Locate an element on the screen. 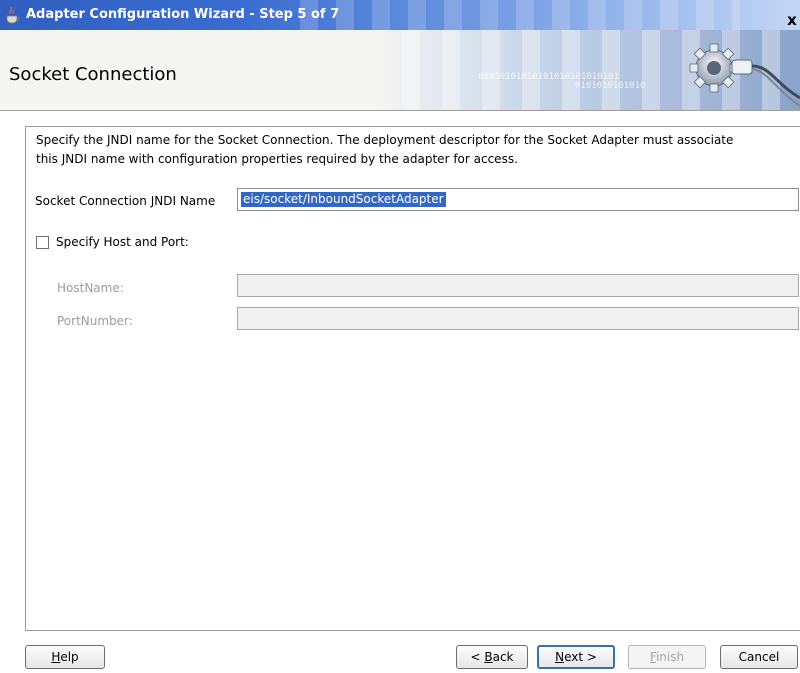 The height and width of the screenshot is (673, 800). specify-host-port-checkbox is located at coordinates (42, 242).